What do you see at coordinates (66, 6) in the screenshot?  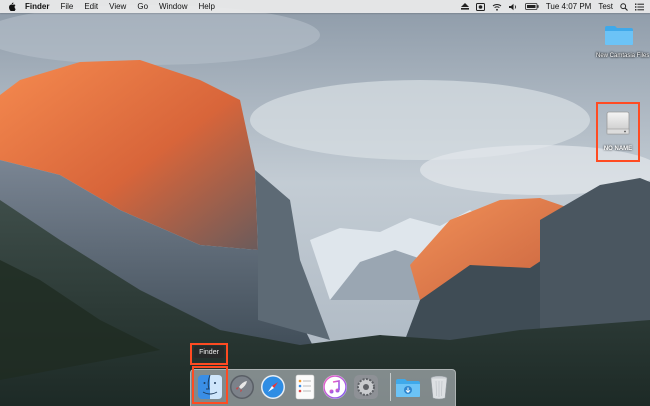 I see `menu-file: File` at bounding box center [66, 6].